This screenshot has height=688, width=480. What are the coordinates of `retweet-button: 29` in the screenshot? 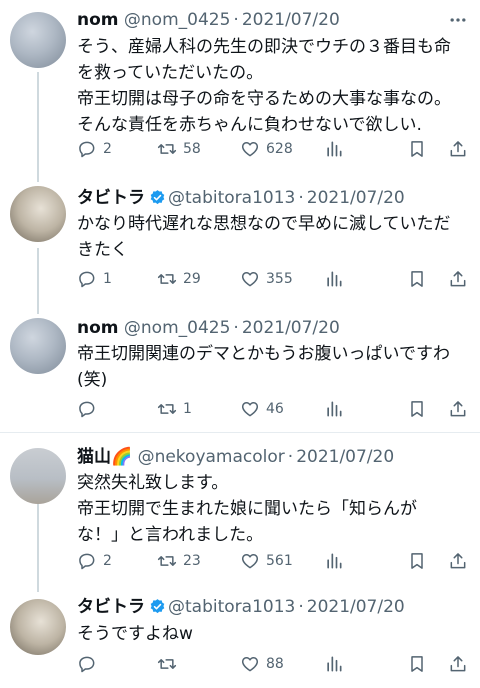 It's located at (179, 279).